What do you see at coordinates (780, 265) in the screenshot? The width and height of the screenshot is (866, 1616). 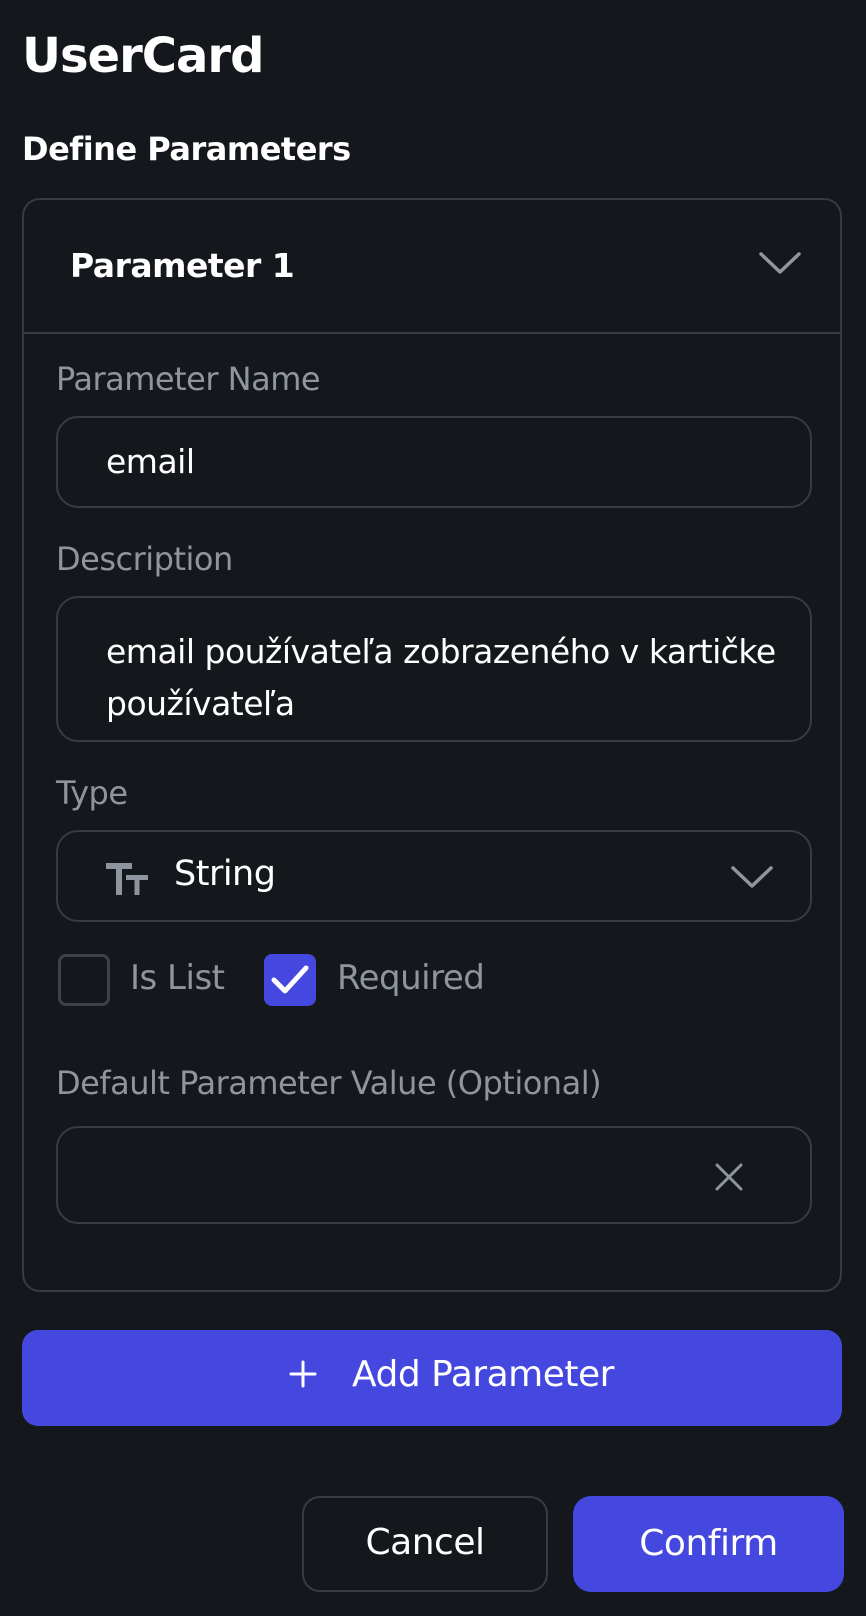 I see `chevron-up-icon` at bounding box center [780, 265].